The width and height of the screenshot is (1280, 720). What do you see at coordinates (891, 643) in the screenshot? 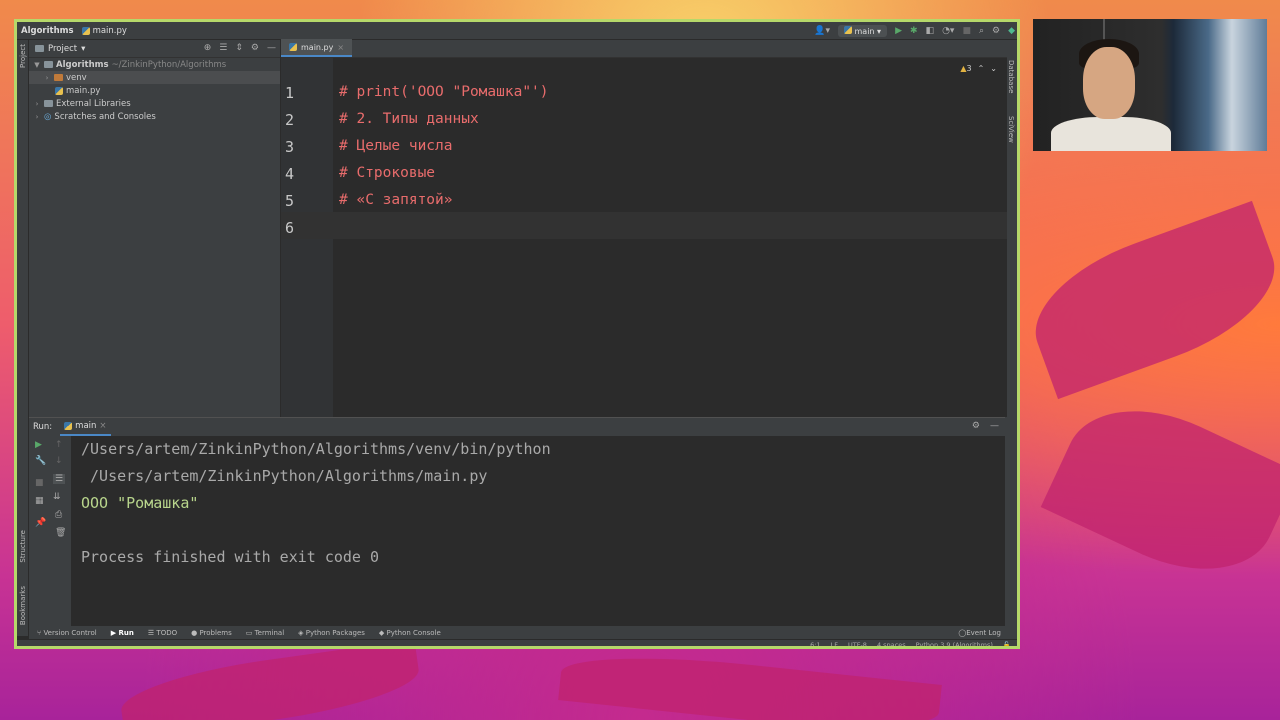
I see `indent-setting: 4 spaces` at bounding box center [891, 643].